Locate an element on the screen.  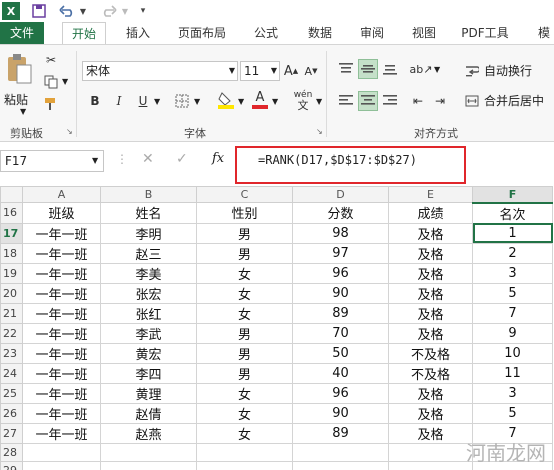
copy-icon is located at coordinates (51, 82).